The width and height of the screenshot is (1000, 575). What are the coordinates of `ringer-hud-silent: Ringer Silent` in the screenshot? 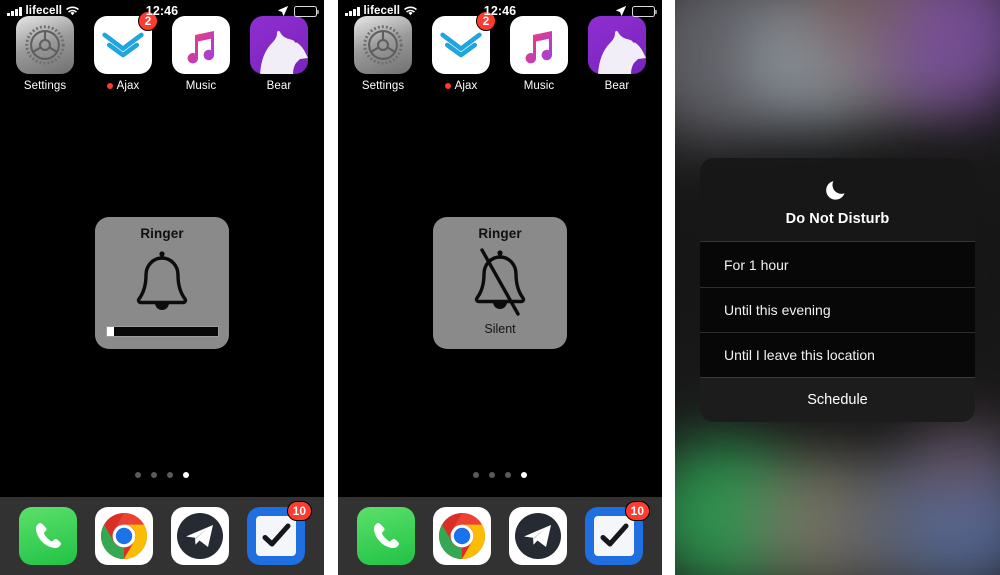 It's located at (500, 283).